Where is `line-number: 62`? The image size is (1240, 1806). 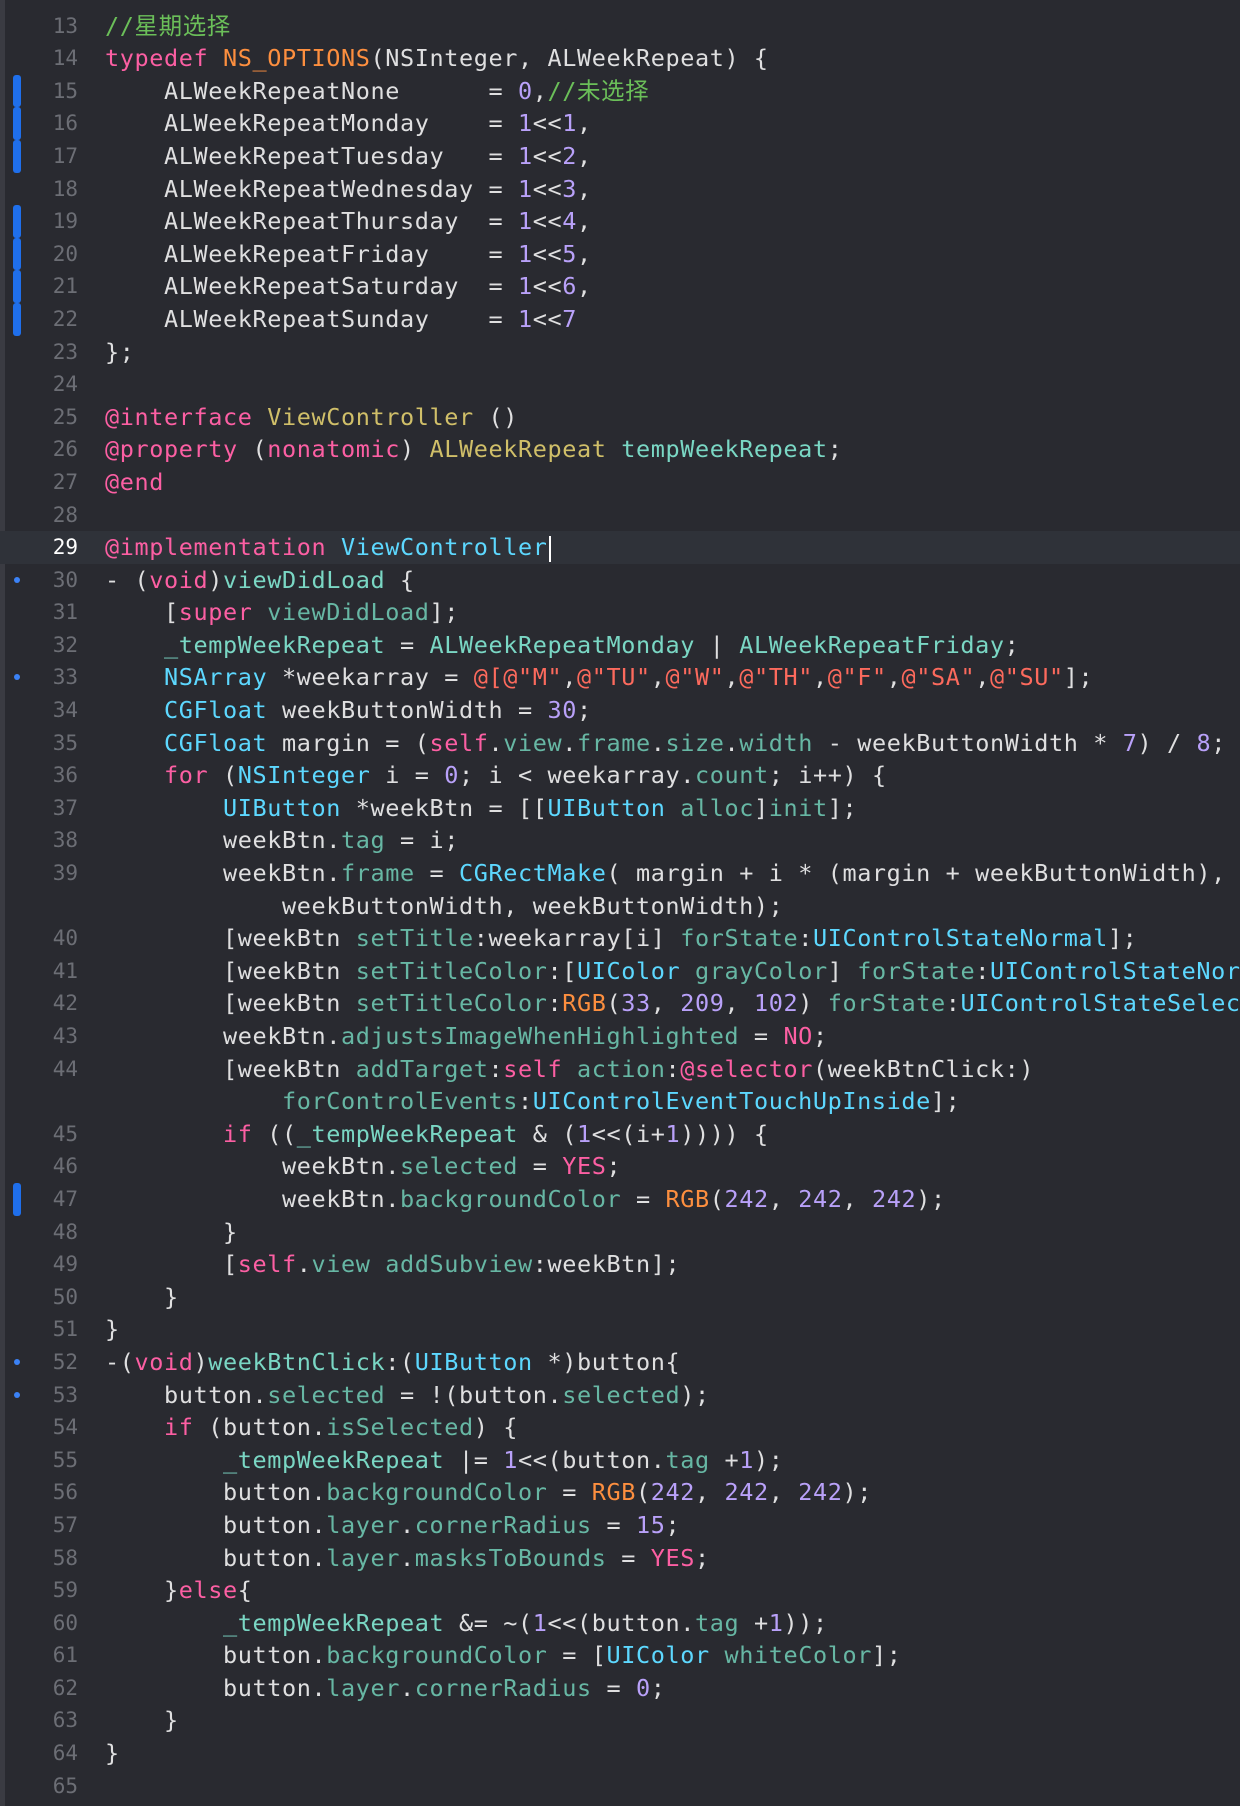 line-number: 62 is located at coordinates (39, 1688).